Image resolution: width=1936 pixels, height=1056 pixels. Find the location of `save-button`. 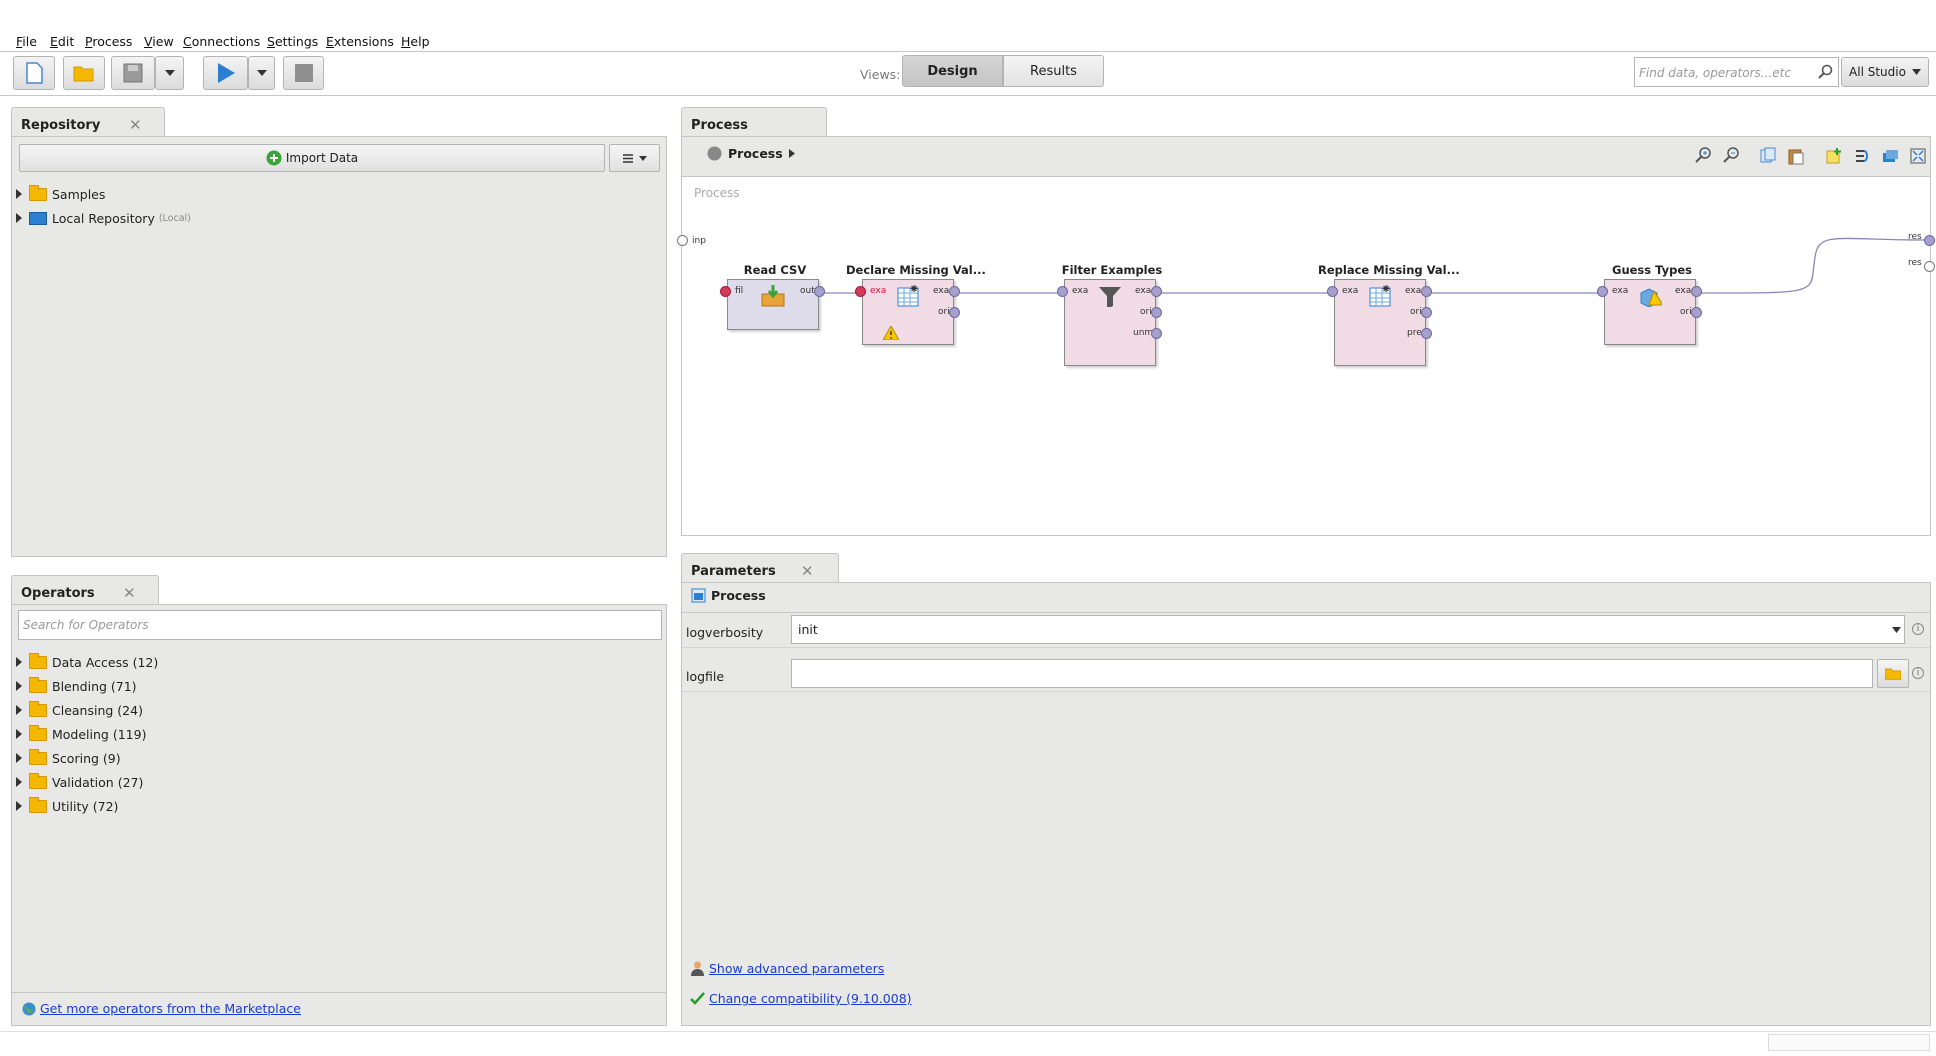

save-button is located at coordinates (133, 73).